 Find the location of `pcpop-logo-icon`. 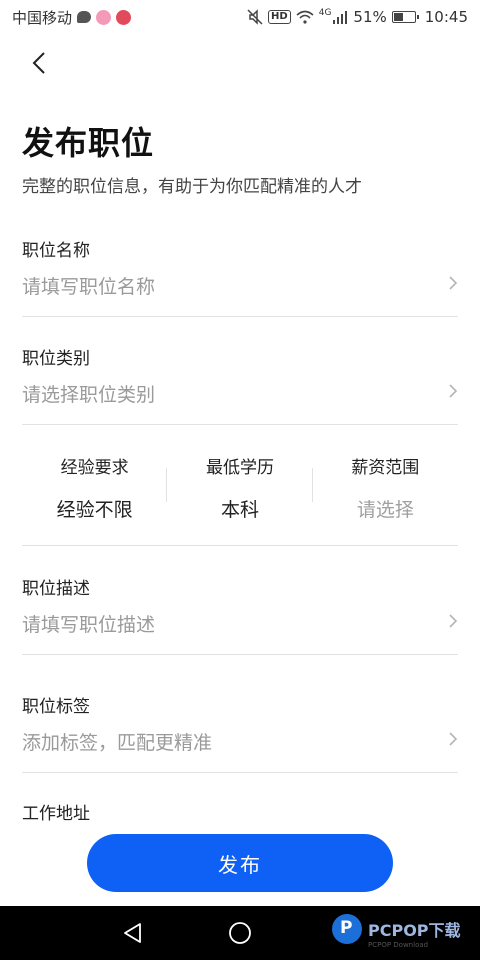

pcpop-logo-icon is located at coordinates (347, 929).